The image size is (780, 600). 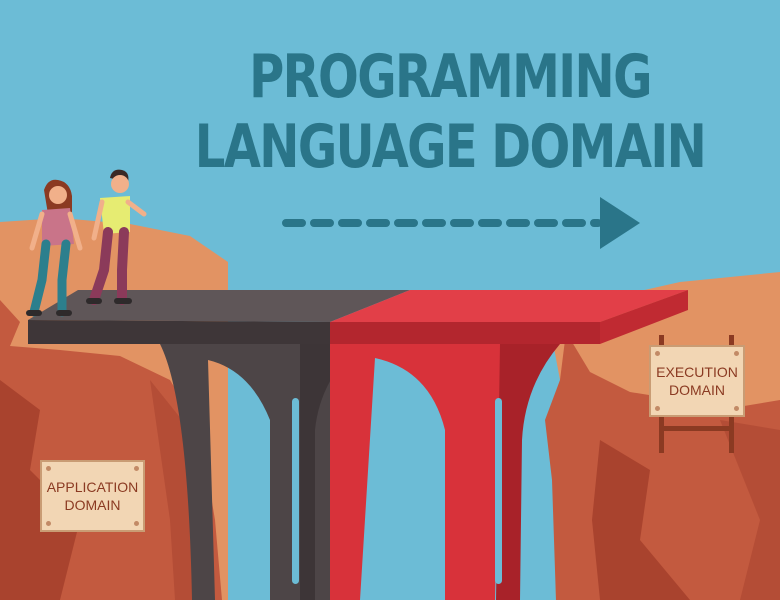 I want to click on execution-domain-sign: EXECUTION DOMAIN, so click(x=697, y=381).